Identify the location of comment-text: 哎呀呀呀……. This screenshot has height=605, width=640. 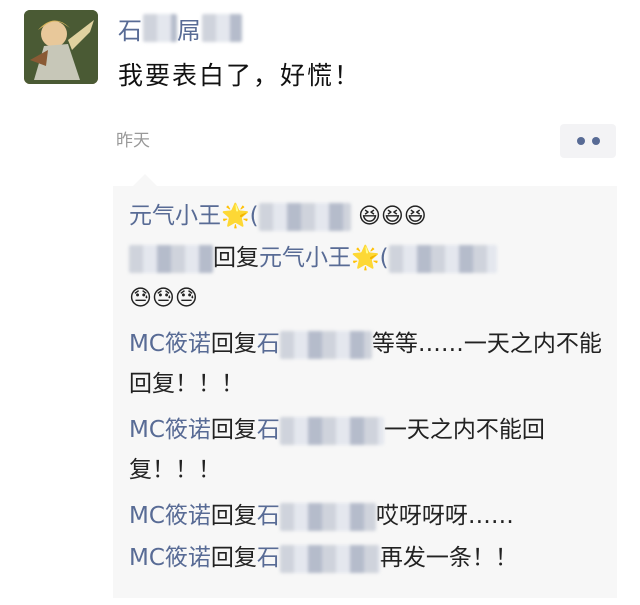
(444, 516).